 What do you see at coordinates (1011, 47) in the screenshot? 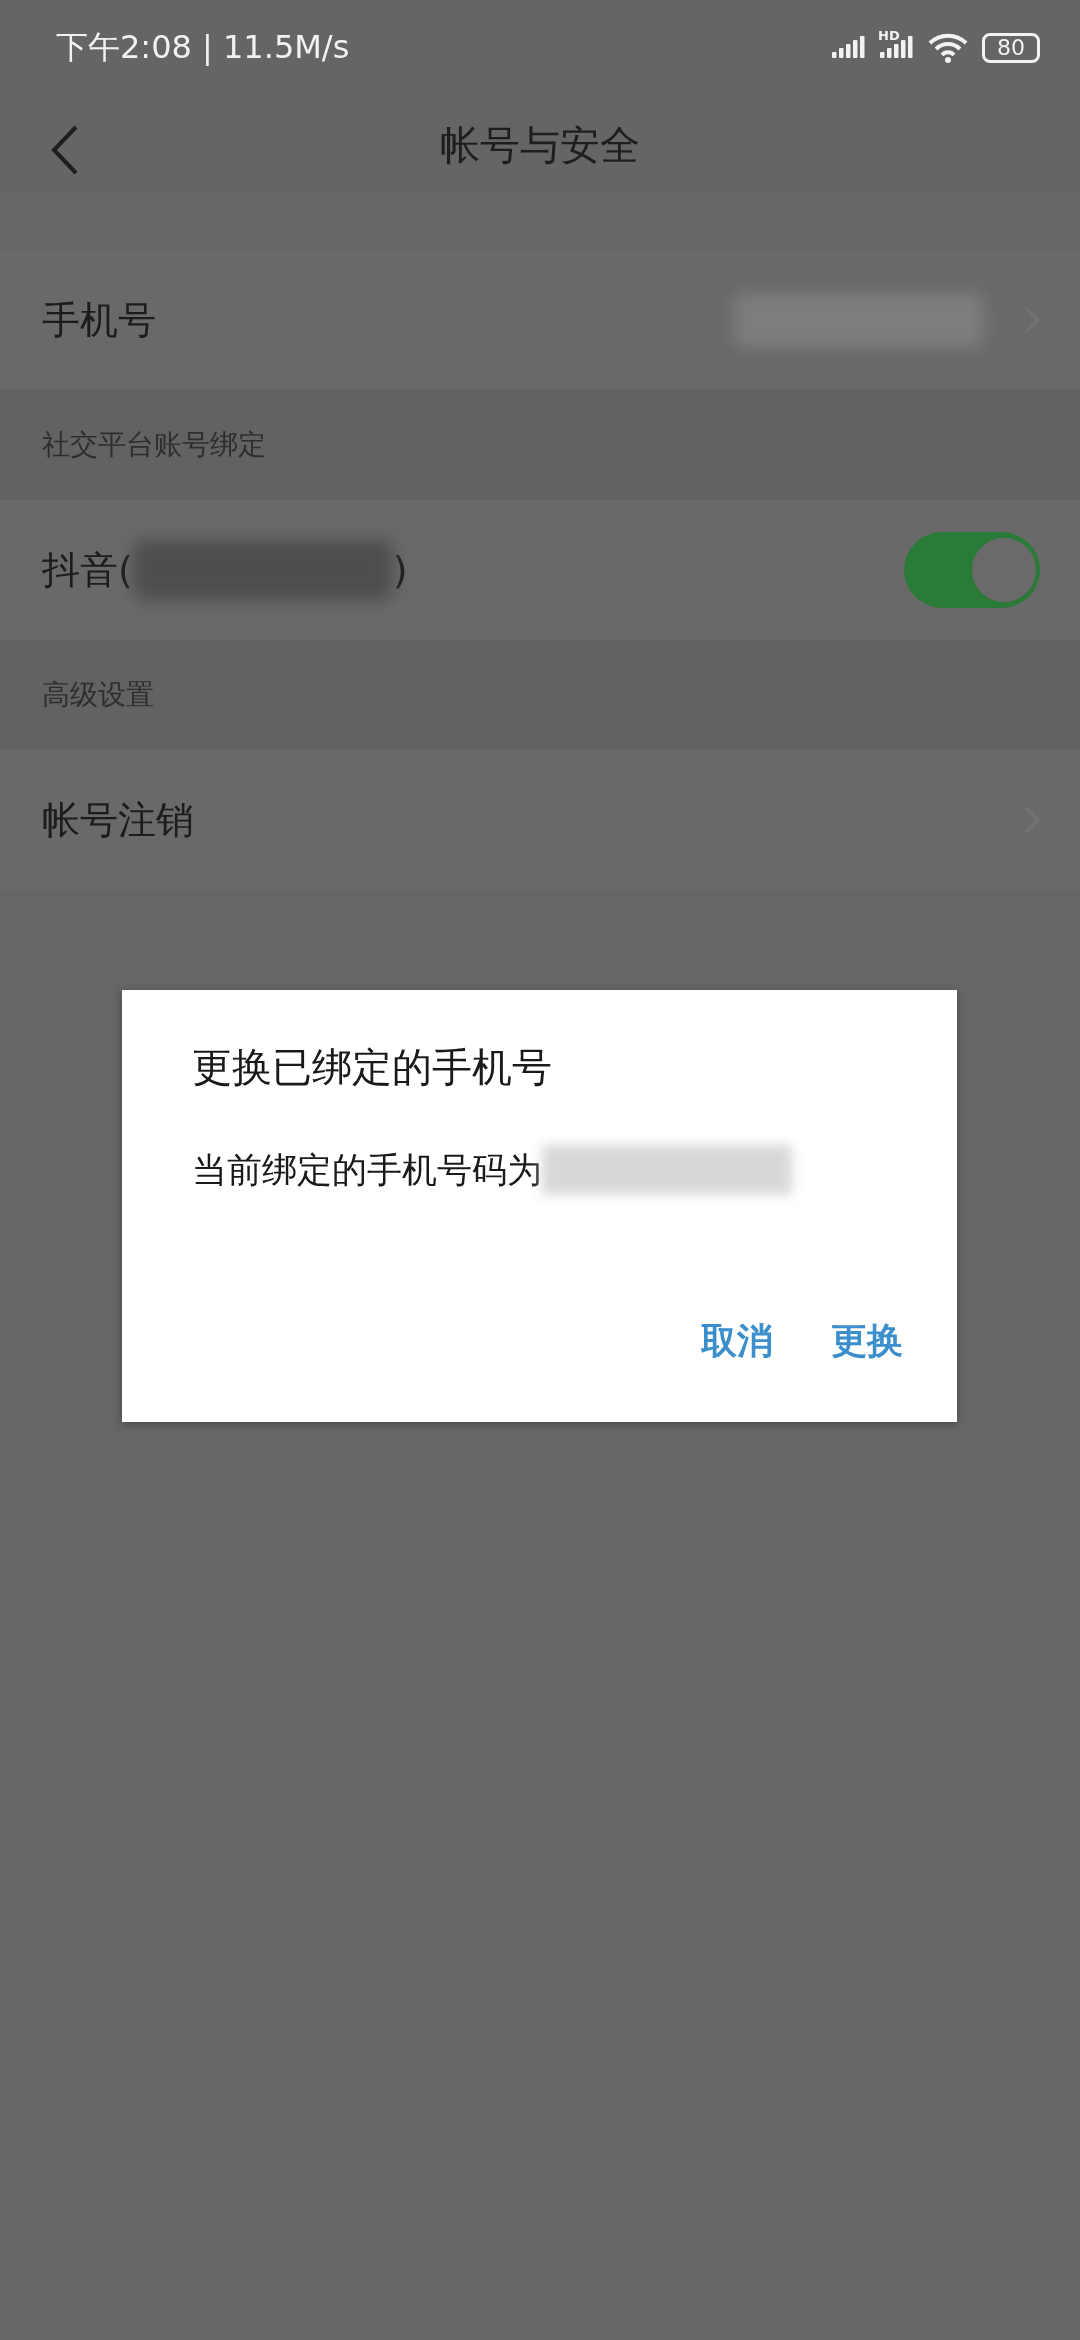
I see `battery-indicator: 80` at bounding box center [1011, 47].